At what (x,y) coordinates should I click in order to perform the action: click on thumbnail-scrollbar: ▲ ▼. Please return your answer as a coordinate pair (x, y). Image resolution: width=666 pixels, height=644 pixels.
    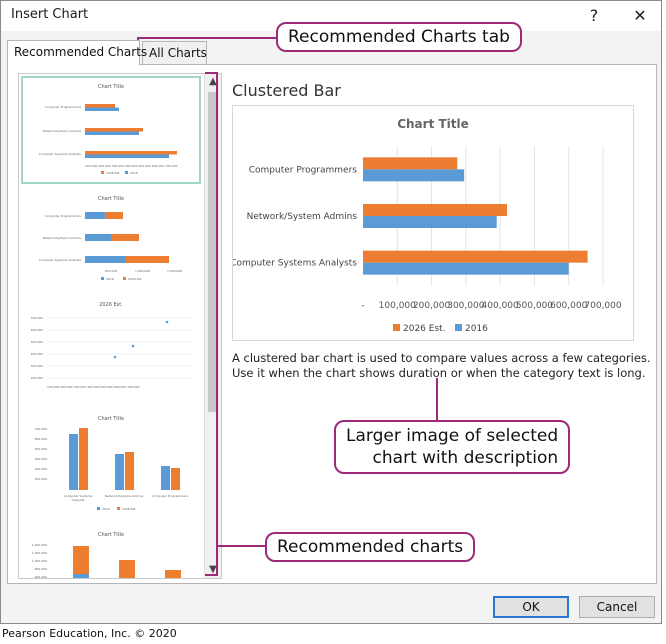
    Looking at the image, I should click on (212, 326).